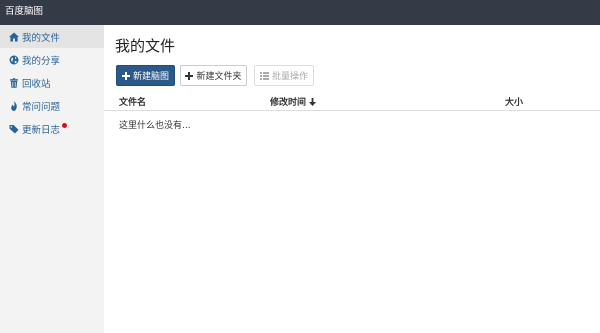 The height and width of the screenshot is (333, 600). I want to click on column-header-size: 大小, so click(514, 101).